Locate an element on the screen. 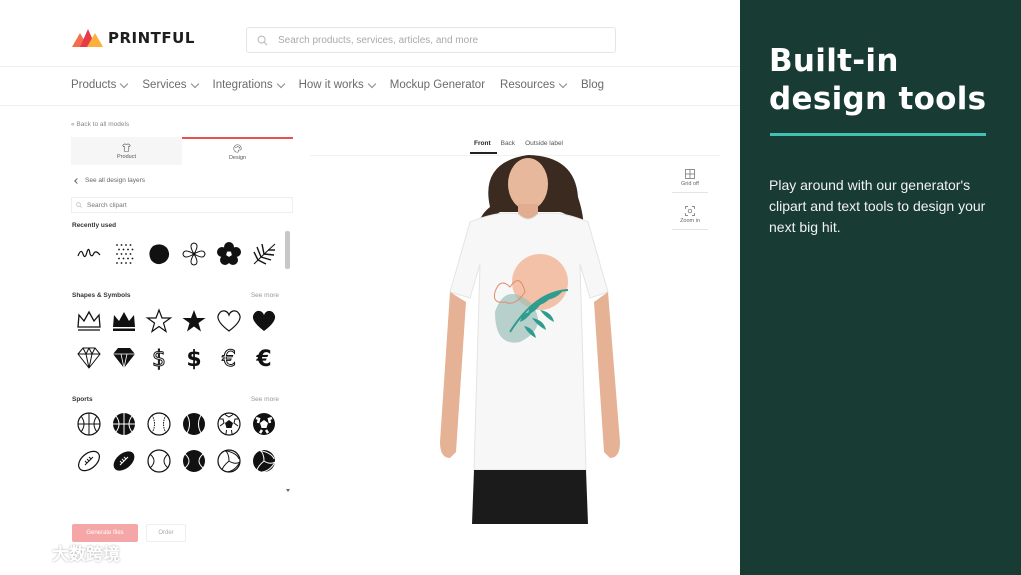 Image resolution: width=1021 pixels, height=575 pixels. design-layers-link: See all design layers is located at coordinates (109, 180).